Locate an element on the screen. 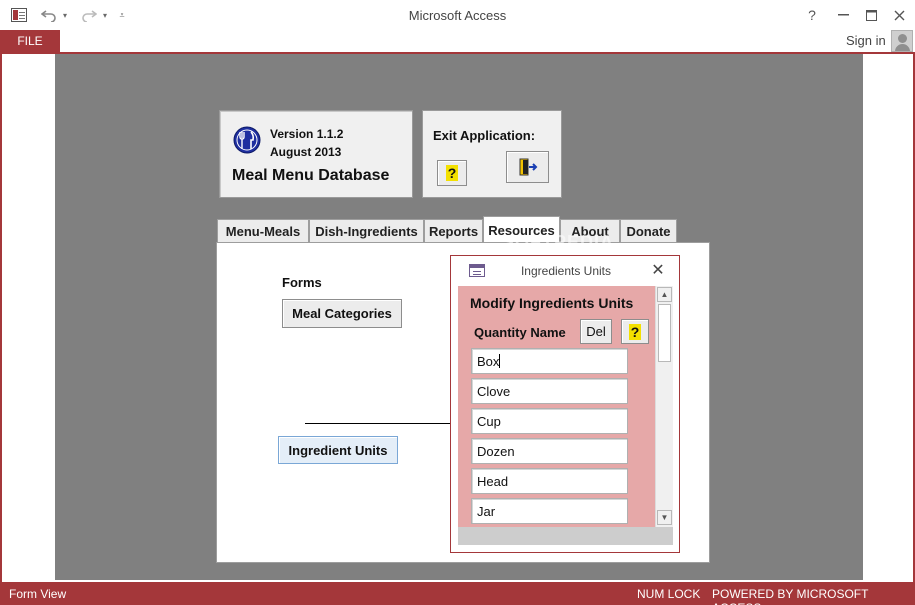  version-label: Version 1.1.2 is located at coordinates (307, 134).